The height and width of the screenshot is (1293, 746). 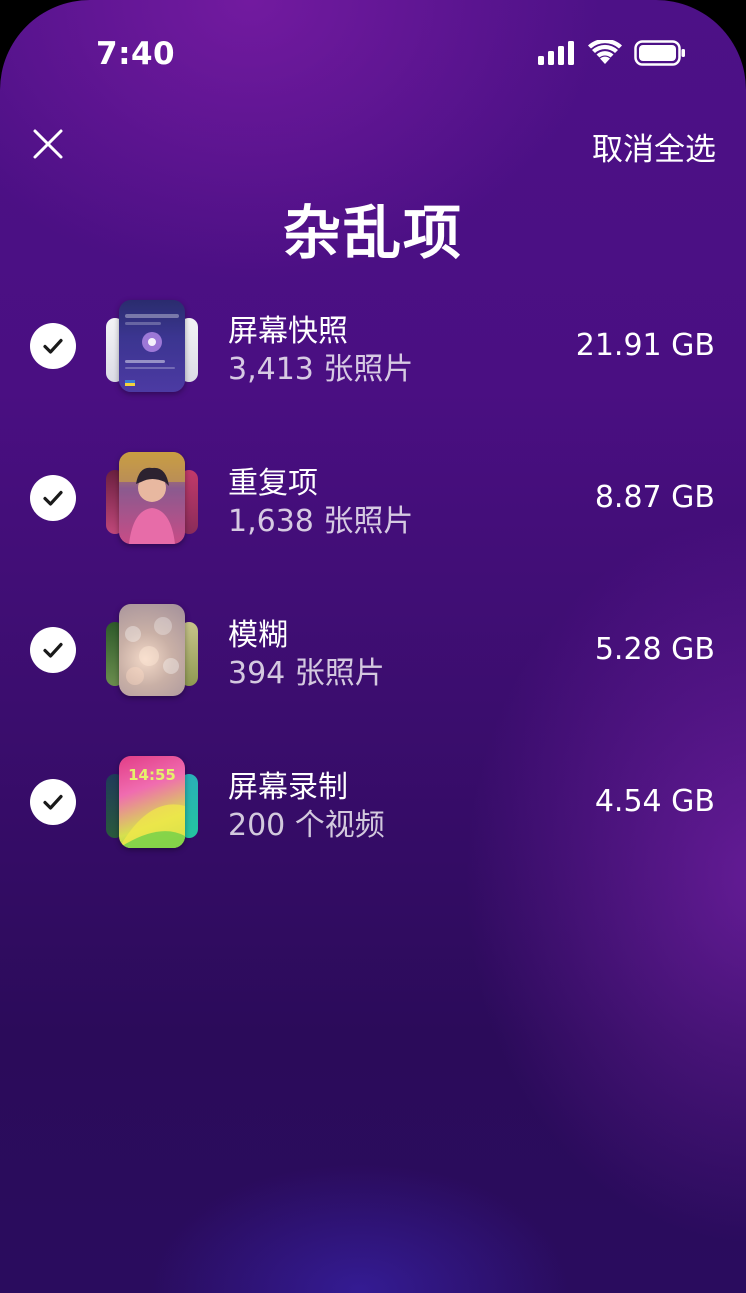 I want to click on thumbnail-time-text: 14:55, so click(x=152, y=775).